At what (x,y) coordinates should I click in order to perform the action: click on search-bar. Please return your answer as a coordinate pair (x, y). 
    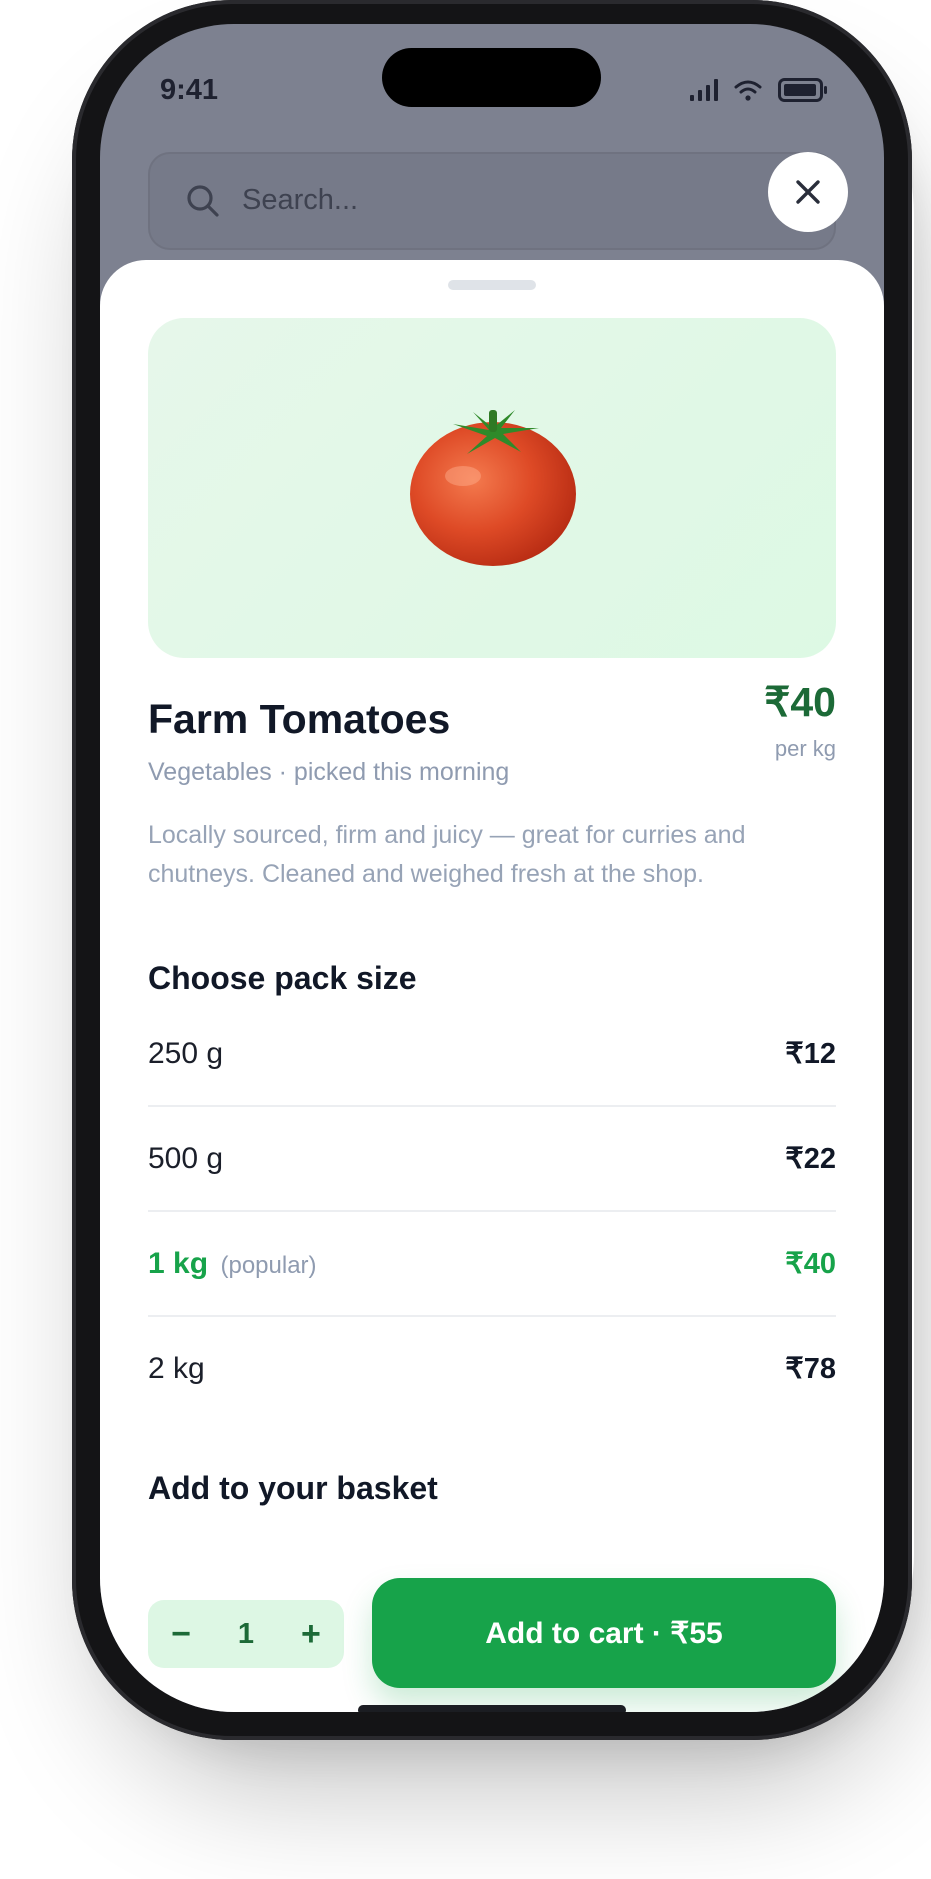
    Looking at the image, I should click on (492, 201).